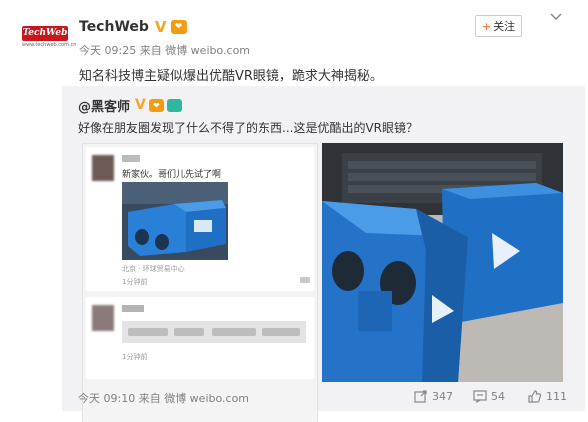  Describe the element at coordinates (504, 26) in the screenshot. I see `follow-label: 关注` at that location.